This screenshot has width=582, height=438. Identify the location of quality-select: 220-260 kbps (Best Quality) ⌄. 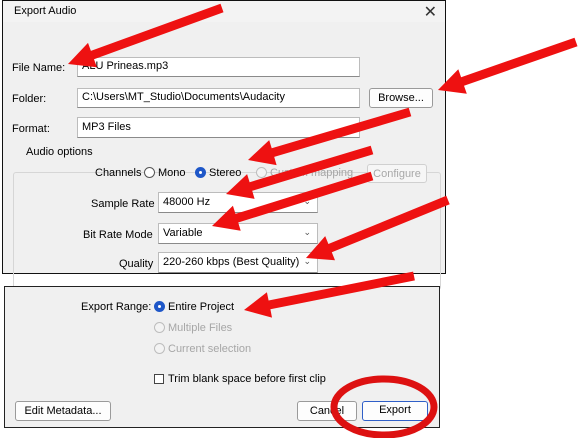
(238, 262).